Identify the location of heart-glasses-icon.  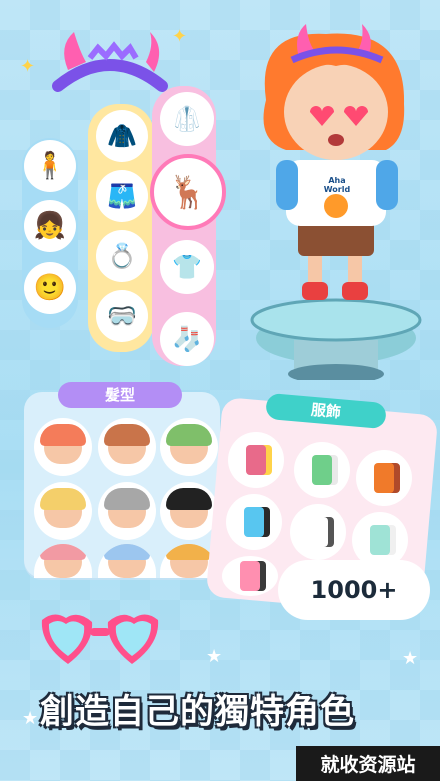
(100, 639).